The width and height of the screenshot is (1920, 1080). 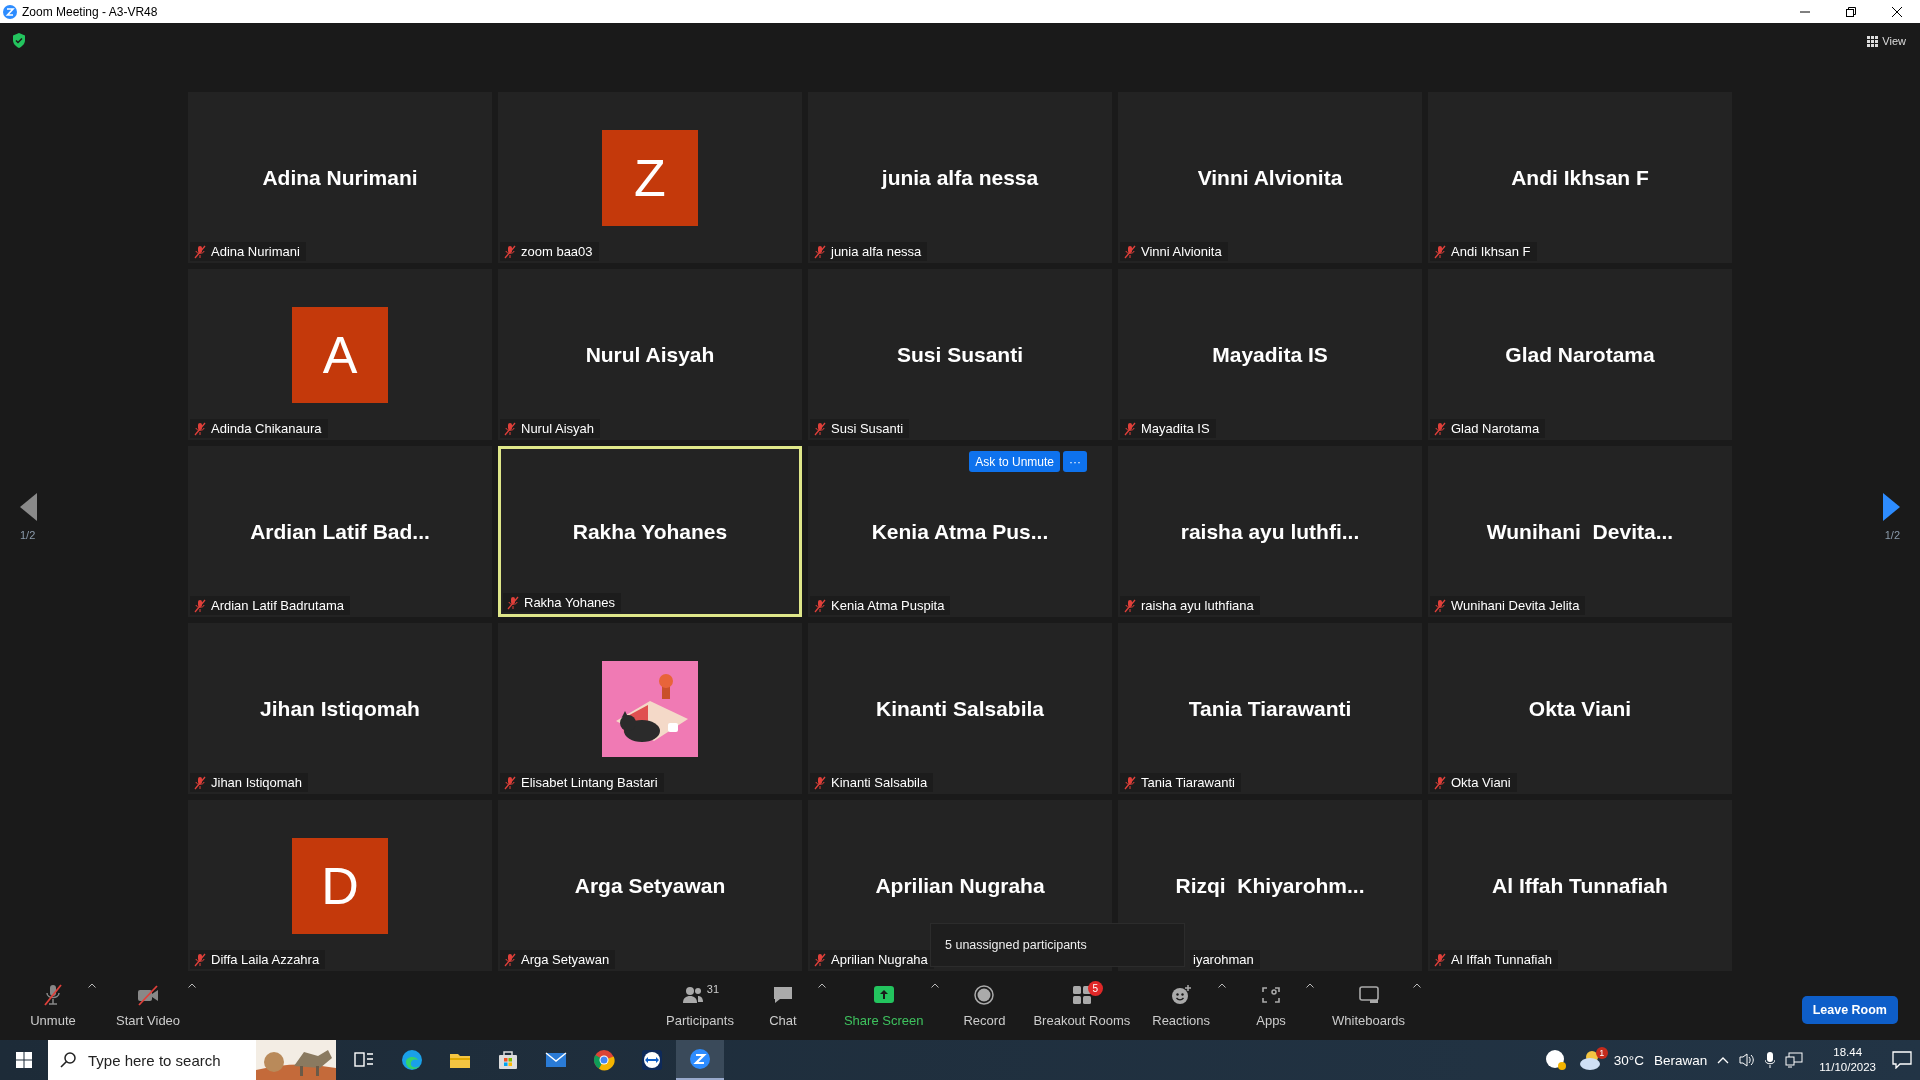 I want to click on toolbar-button: Apps, so click(x=1271, y=1005).